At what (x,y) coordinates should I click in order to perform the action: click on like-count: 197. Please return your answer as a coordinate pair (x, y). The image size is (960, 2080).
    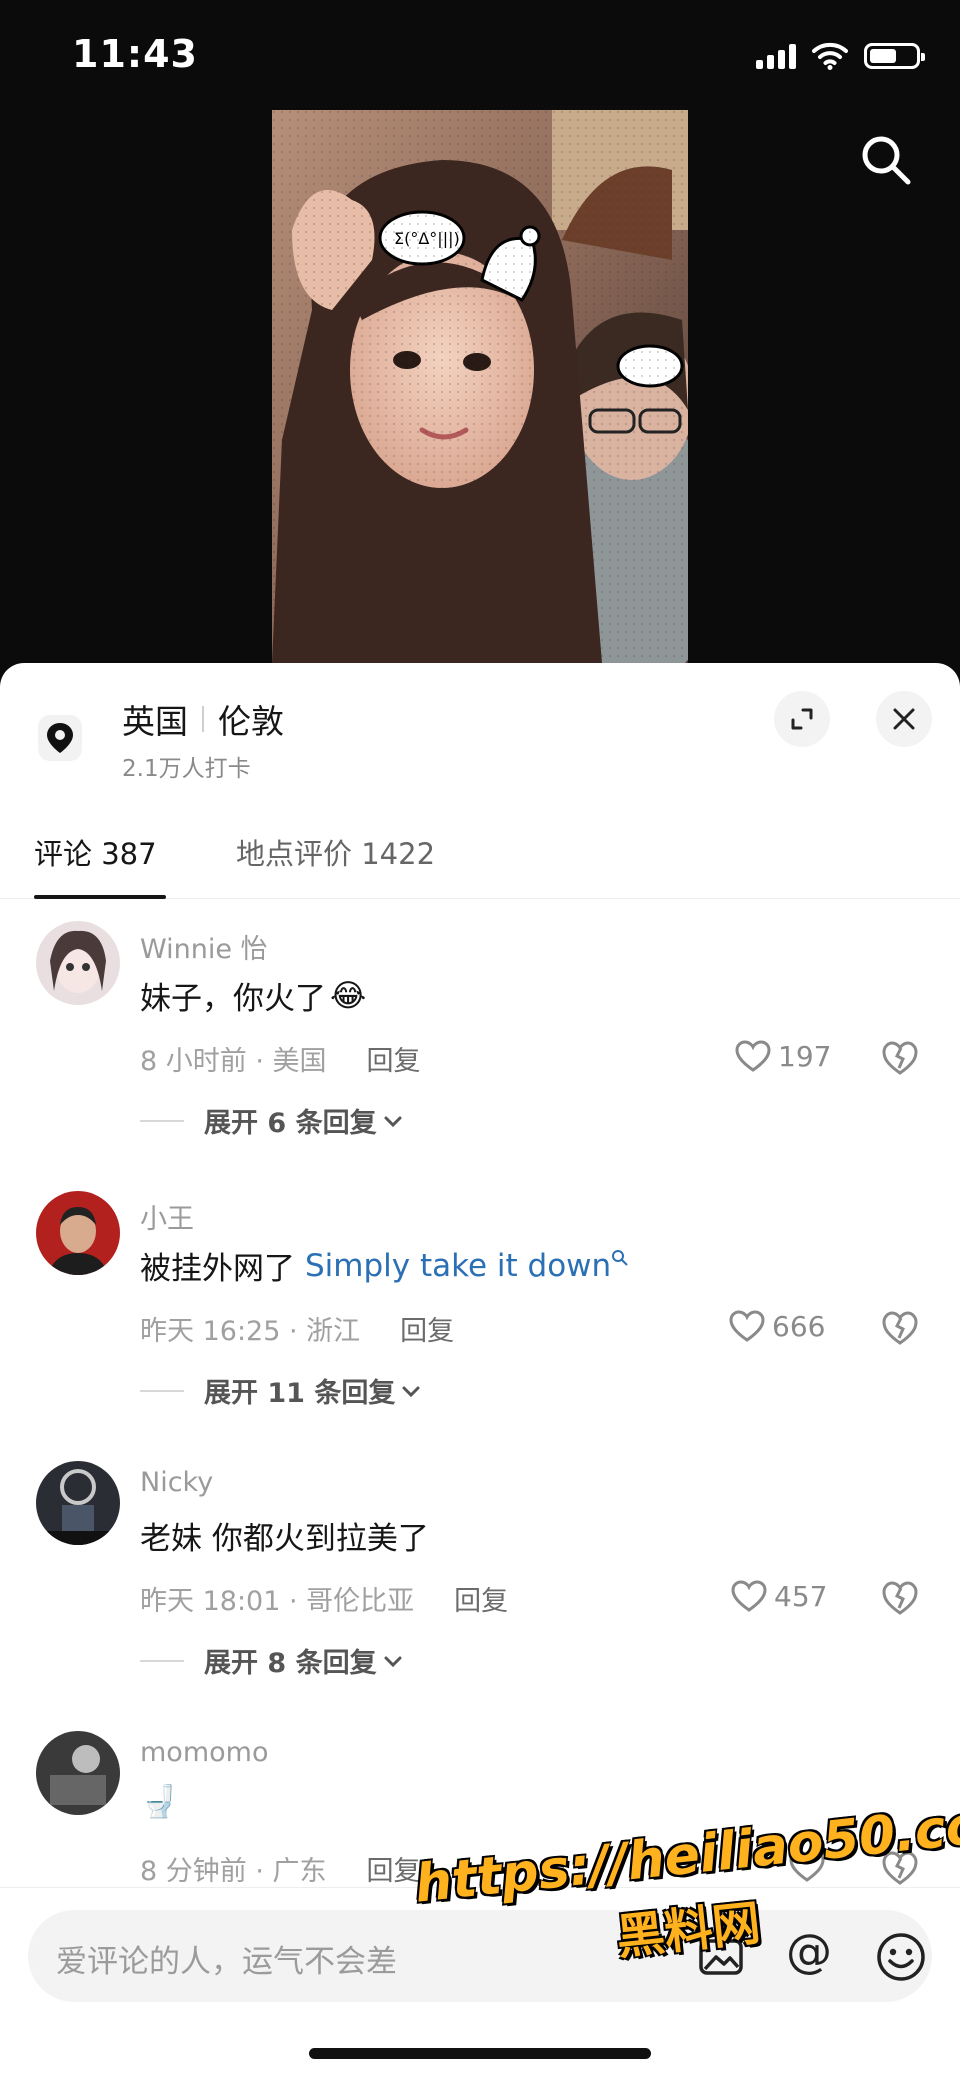
    Looking at the image, I should click on (805, 1056).